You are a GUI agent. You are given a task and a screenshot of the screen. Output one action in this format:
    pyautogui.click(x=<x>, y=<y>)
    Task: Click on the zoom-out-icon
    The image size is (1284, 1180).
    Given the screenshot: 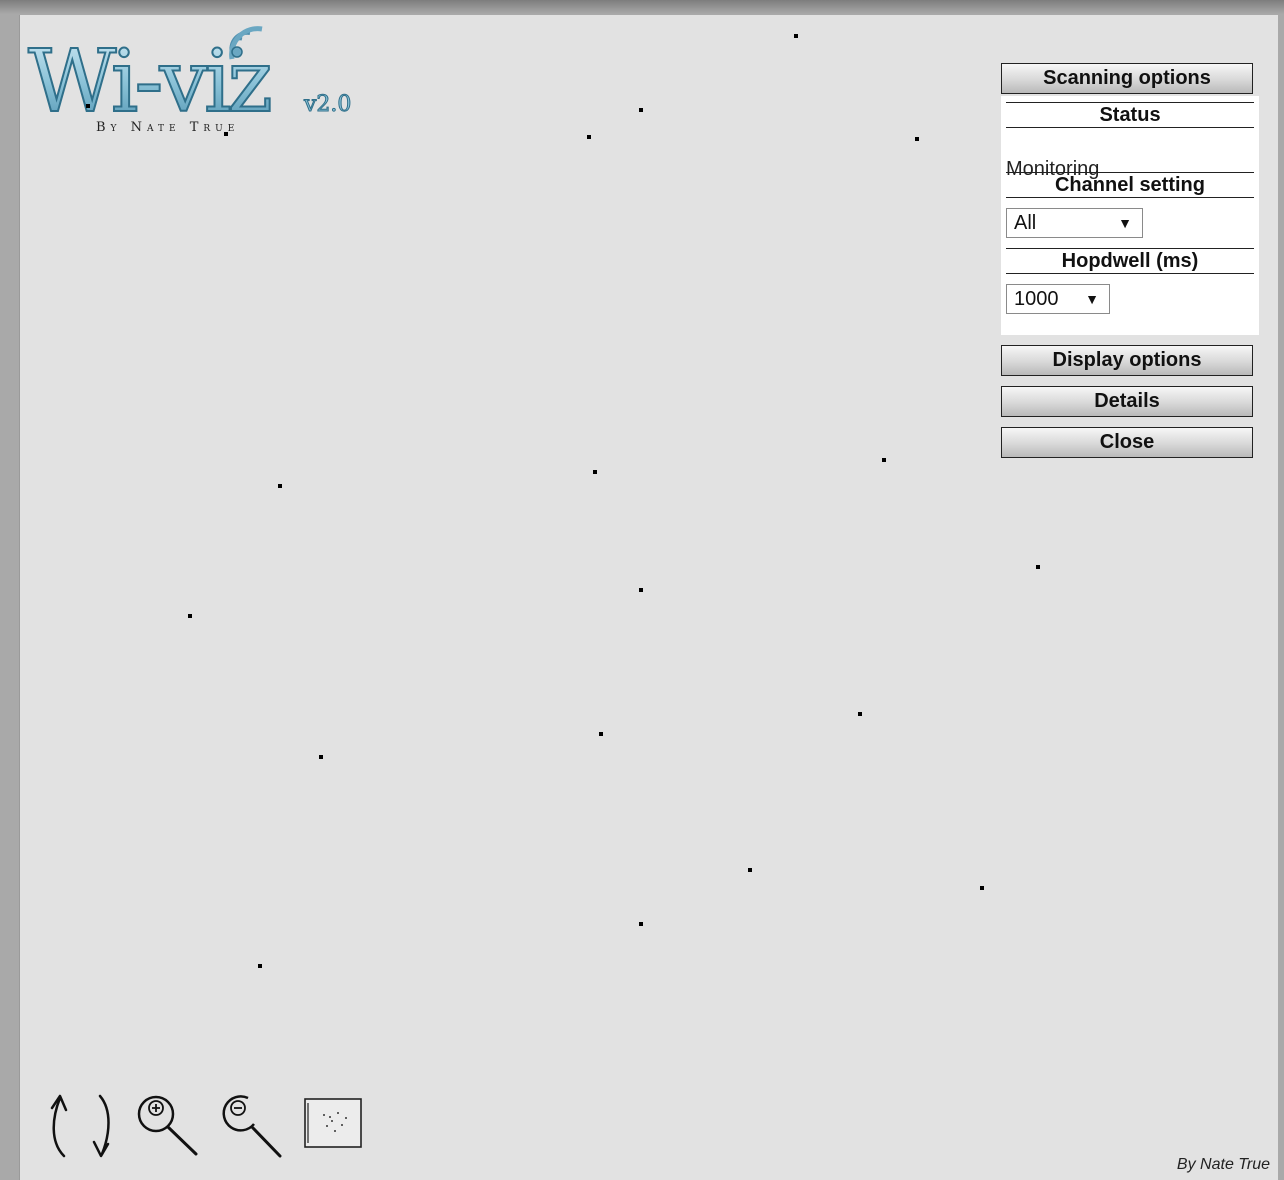 What is the action you would take?
    pyautogui.click(x=251, y=1124)
    